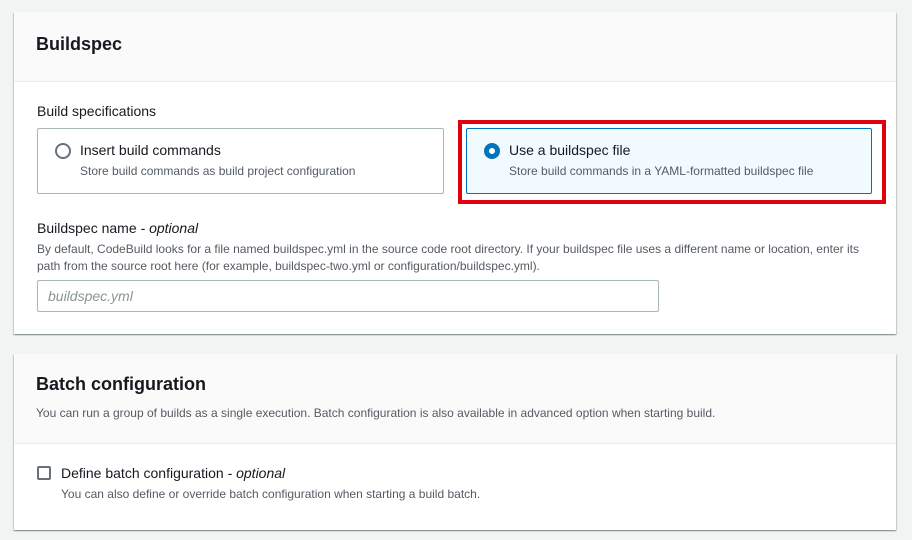 This screenshot has width=912, height=540. What do you see at coordinates (87, 228) in the screenshot?
I see `buildspec-name-label-text: Buildspec name` at bounding box center [87, 228].